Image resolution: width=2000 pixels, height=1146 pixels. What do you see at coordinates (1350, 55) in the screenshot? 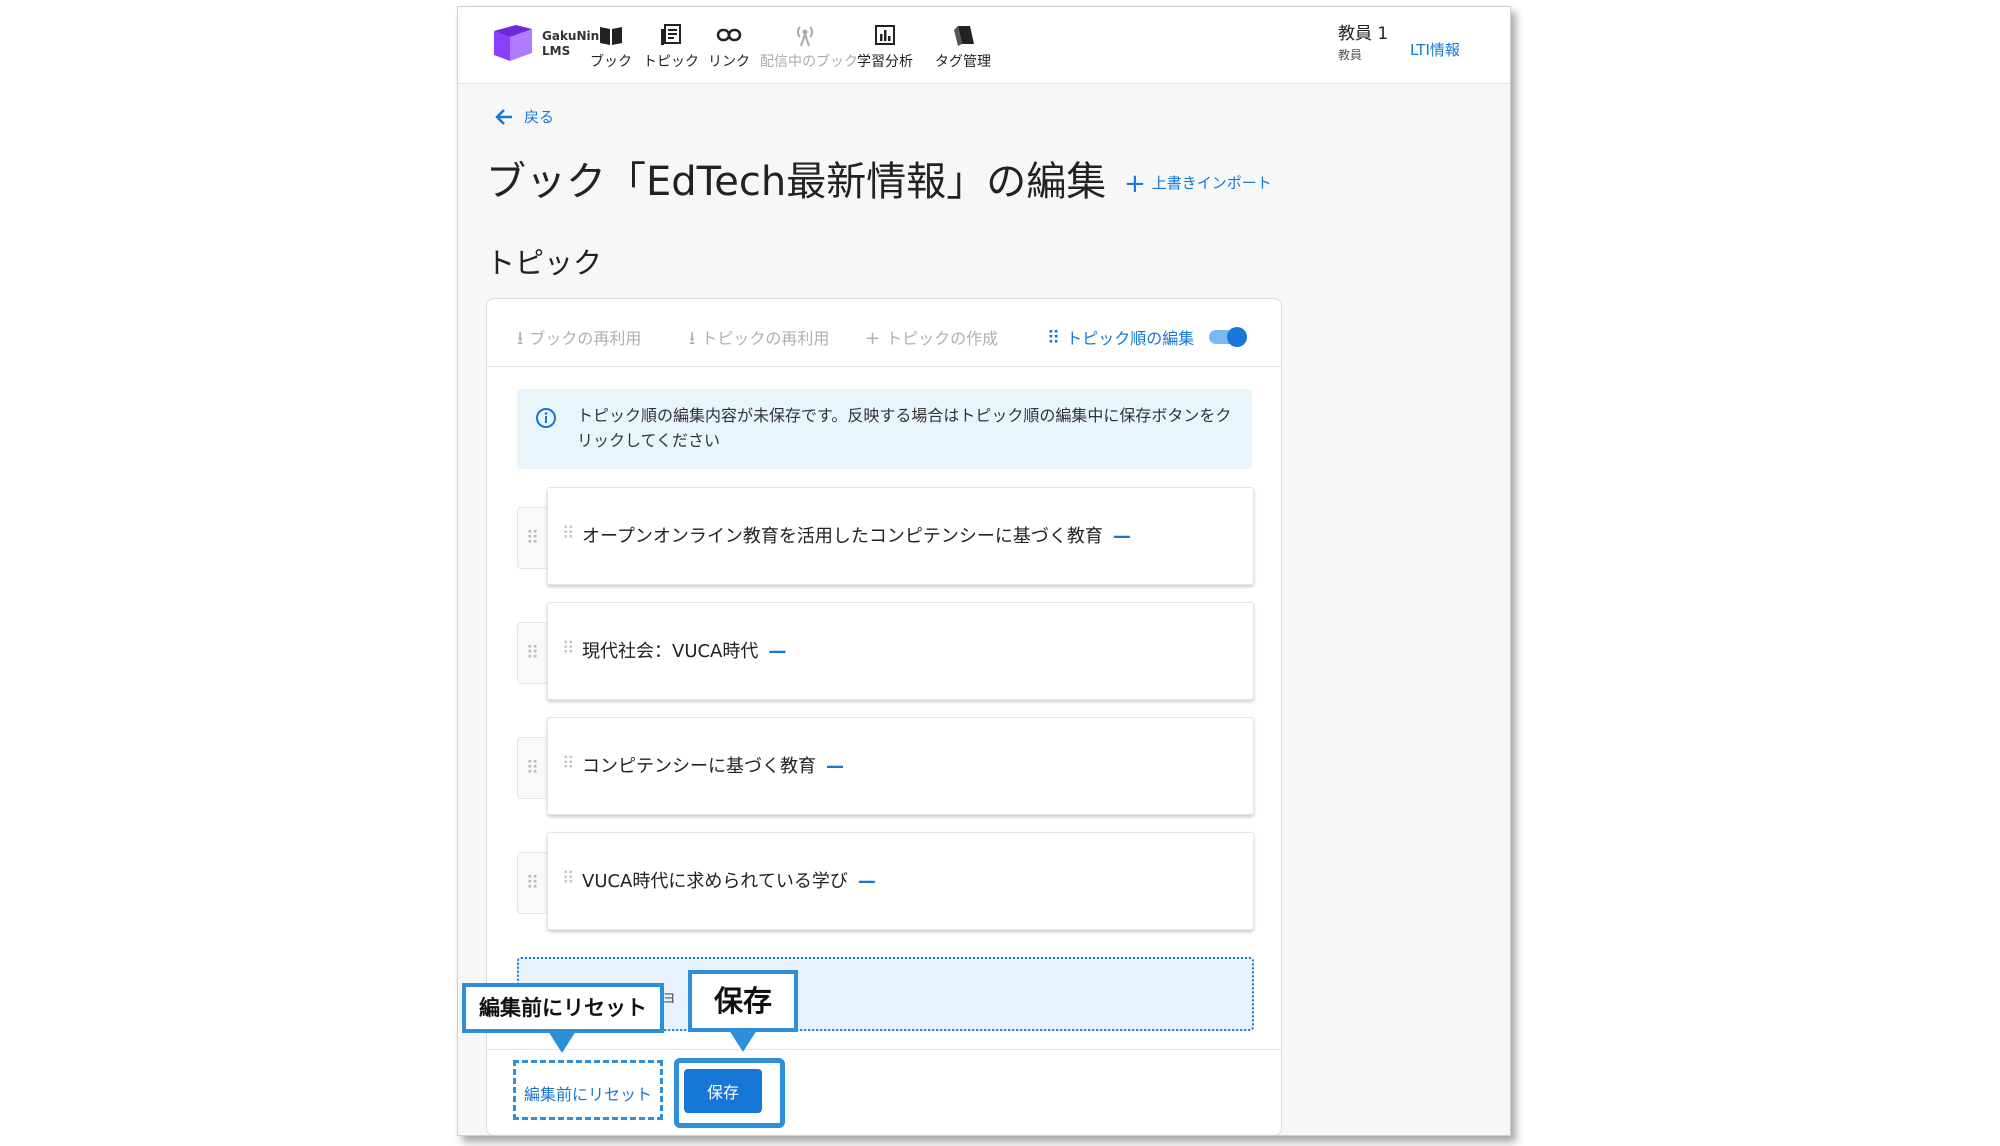
I see `user-role: 教員` at bounding box center [1350, 55].